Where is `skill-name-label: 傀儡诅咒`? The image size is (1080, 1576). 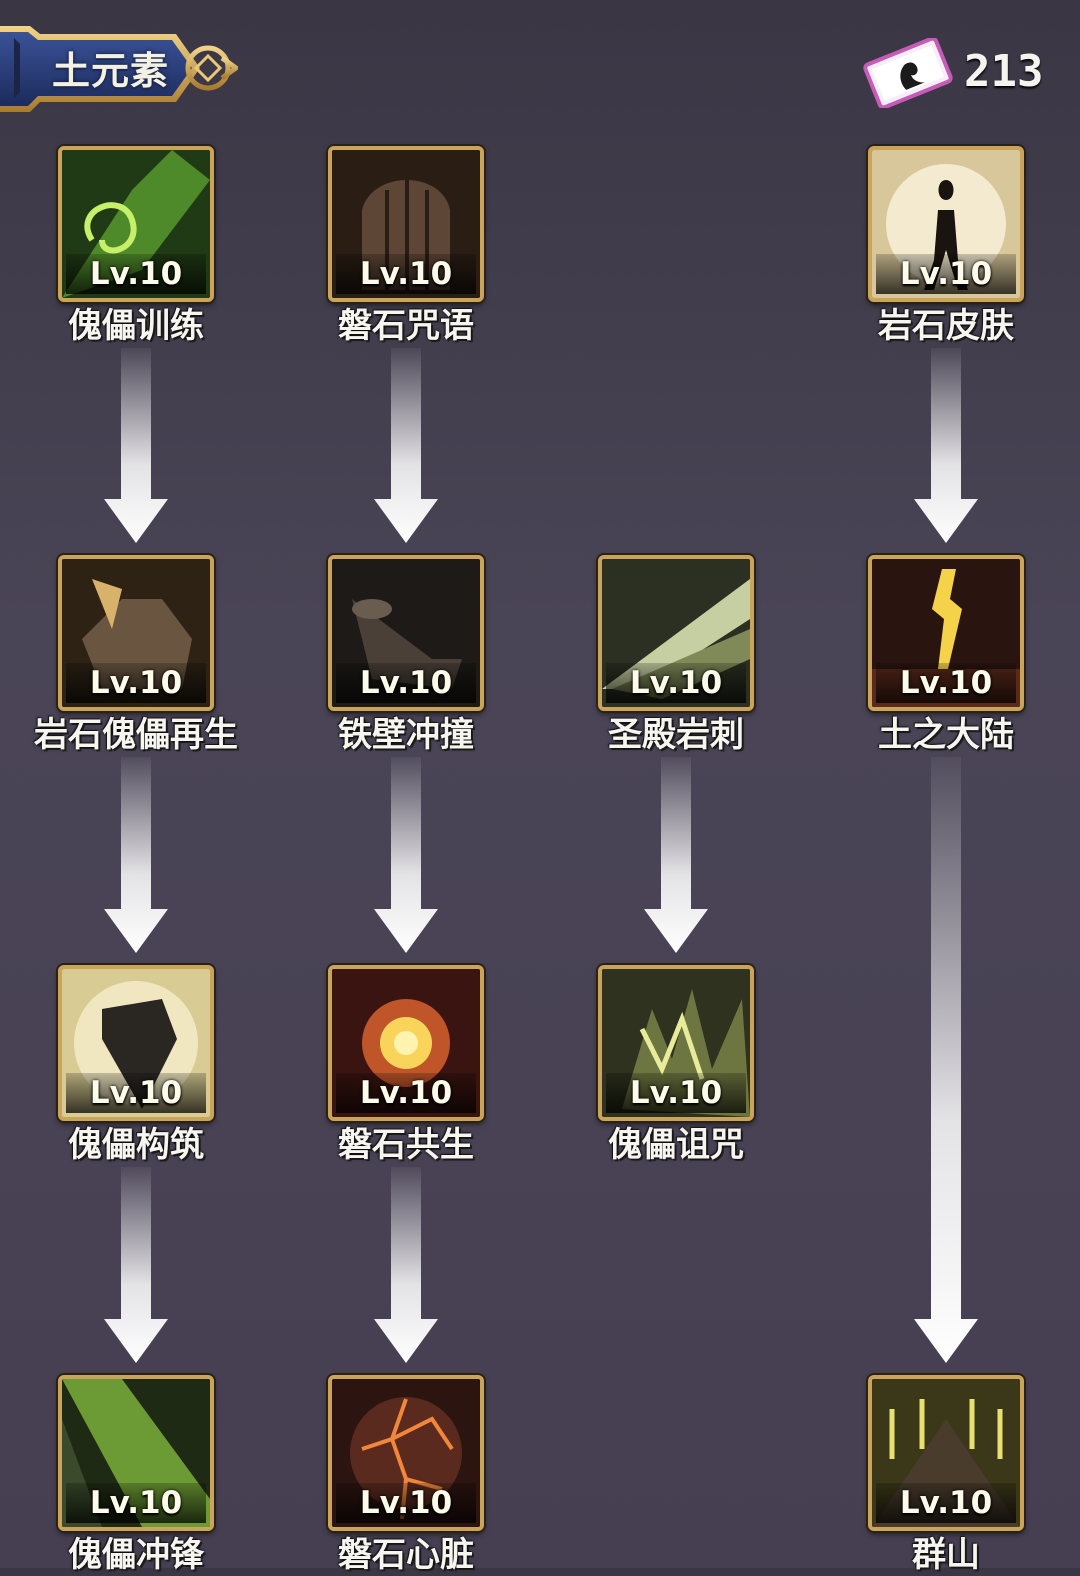
skill-name-label: 傀儡诅咒 is located at coordinates (676, 1145).